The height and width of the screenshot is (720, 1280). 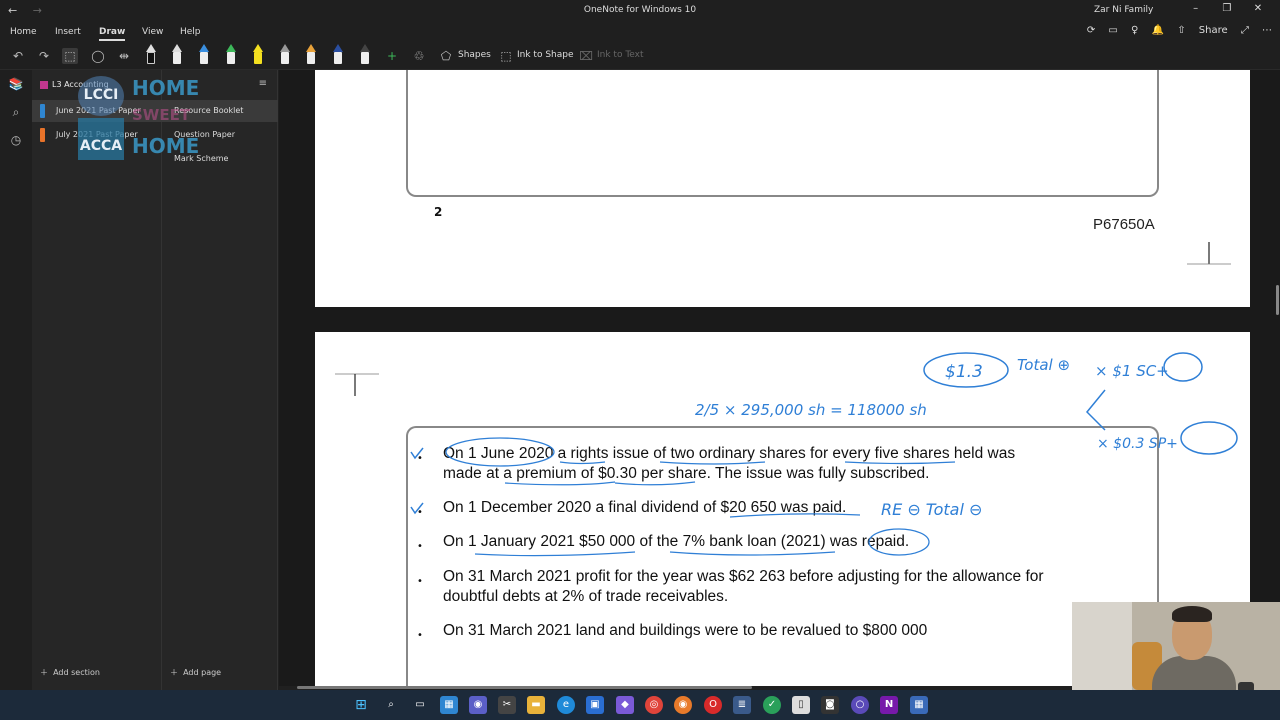 What do you see at coordinates (311, 55) in the screenshot?
I see `pen-orange-icon` at bounding box center [311, 55].